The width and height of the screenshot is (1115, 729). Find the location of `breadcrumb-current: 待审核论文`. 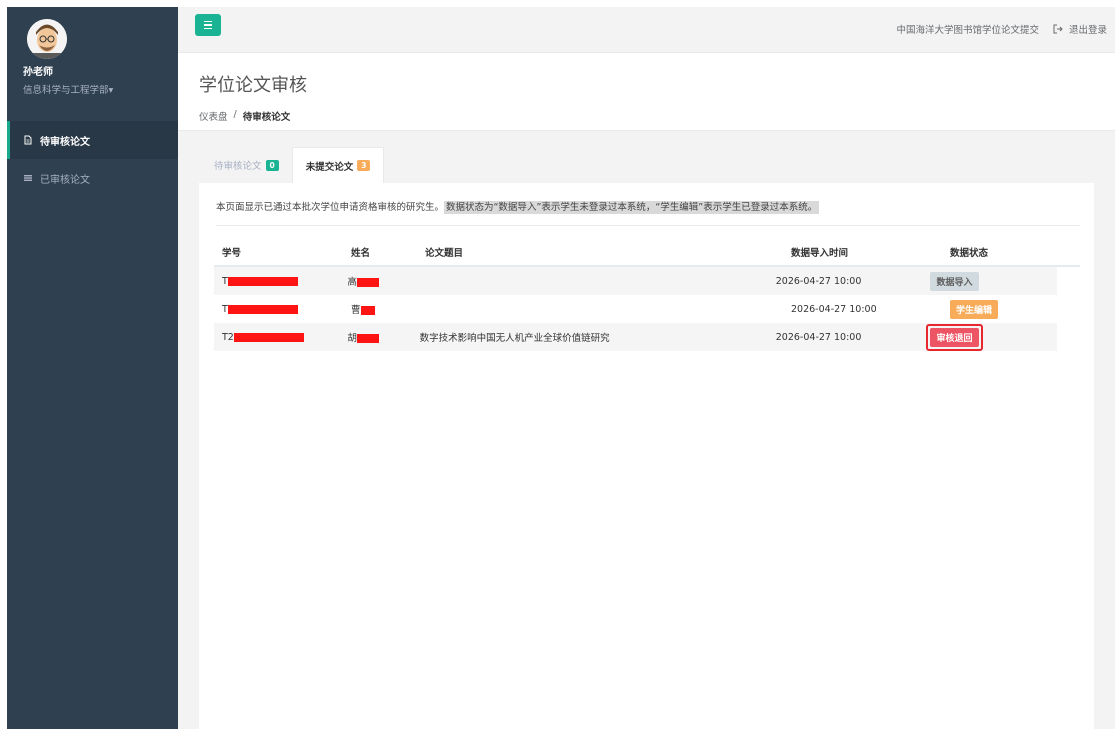

breadcrumb-current: 待审核论文 is located at coordinates (266, 117).